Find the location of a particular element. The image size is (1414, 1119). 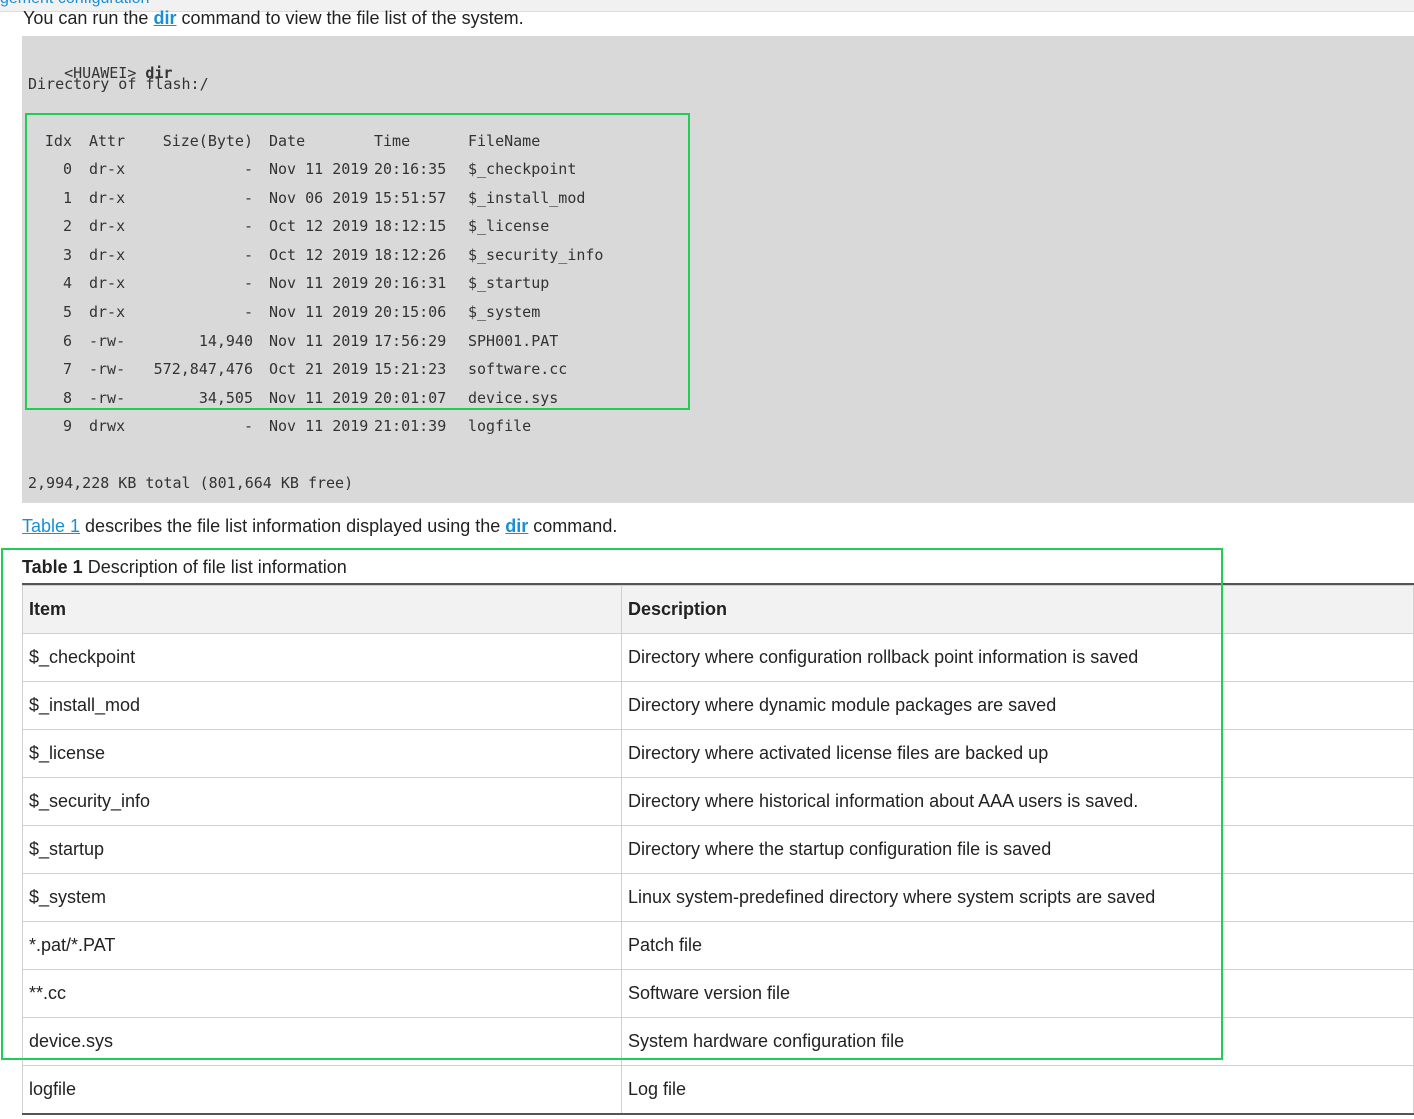

table-cell-item: $_security_info is located at coordinates (322, 801).